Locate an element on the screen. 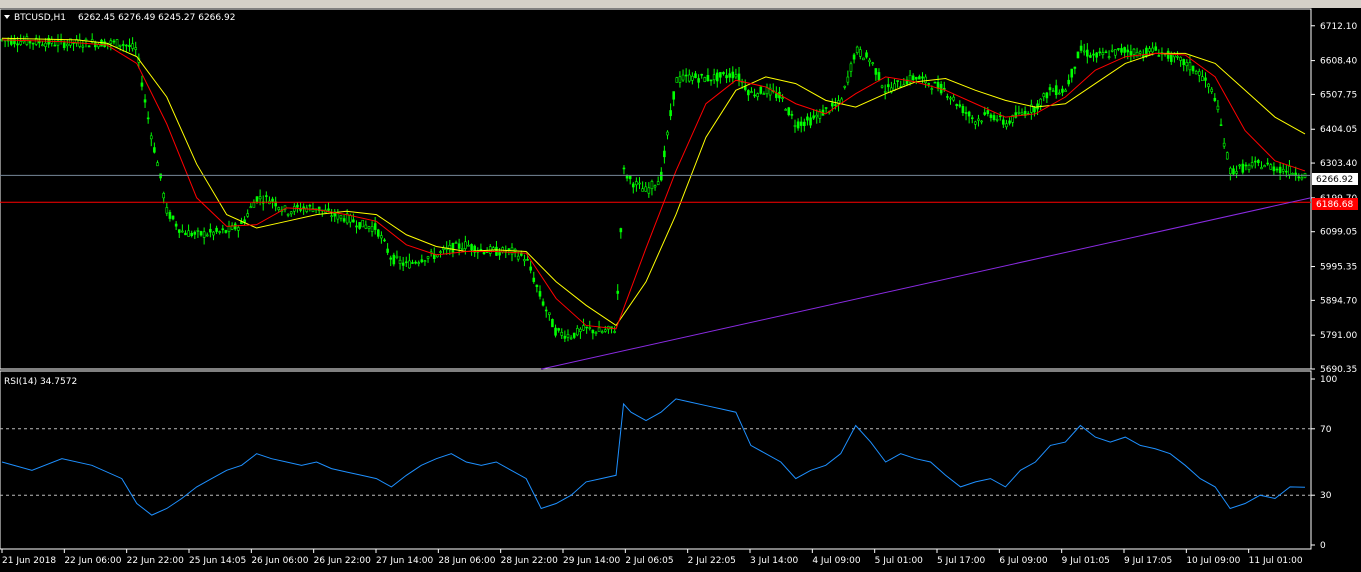  price-tick-label: 6712.10 is located at coordinates (1338, 27).